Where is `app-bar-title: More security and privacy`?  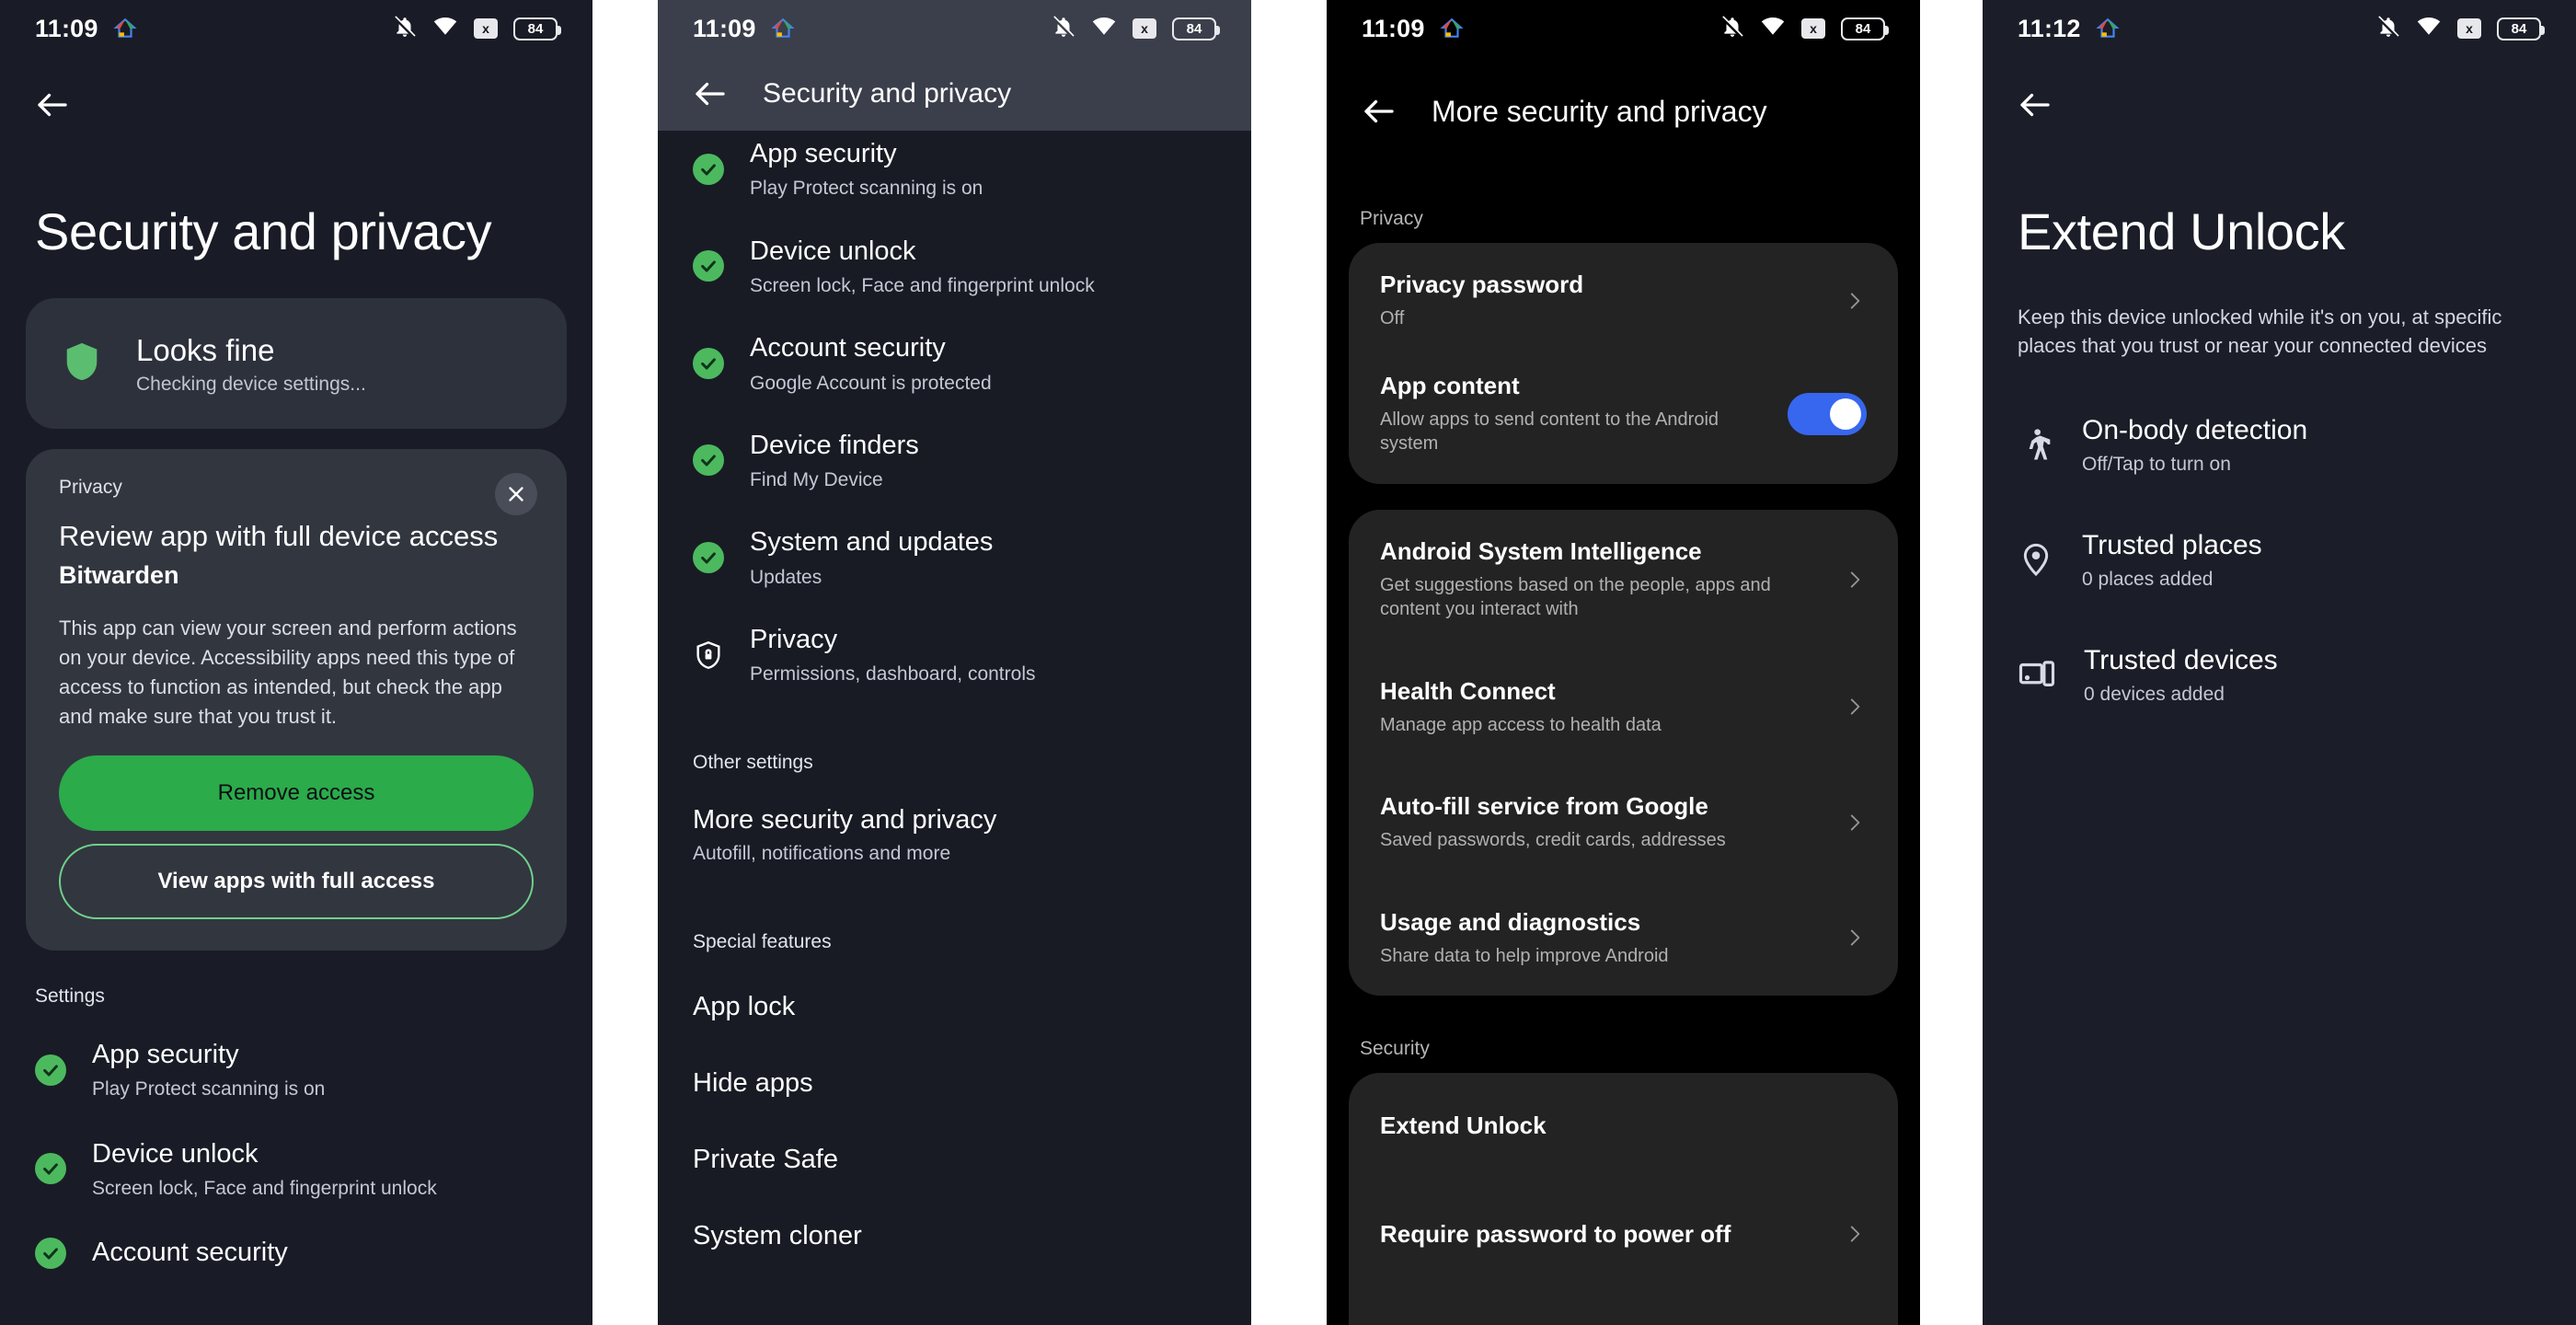 app-bar-title: More security and privacy is located at coordinates (1599, 111).